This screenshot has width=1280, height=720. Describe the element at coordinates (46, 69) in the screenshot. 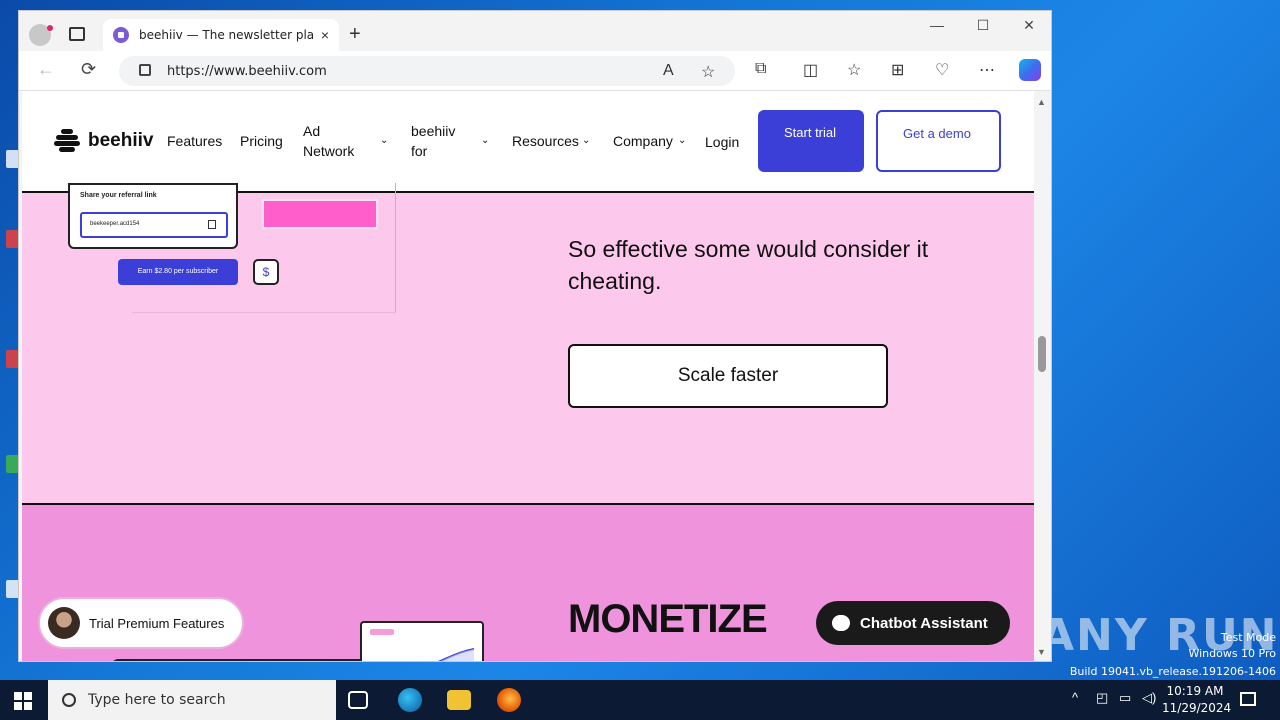

I see `back-arrow-icon: ←` at that location.